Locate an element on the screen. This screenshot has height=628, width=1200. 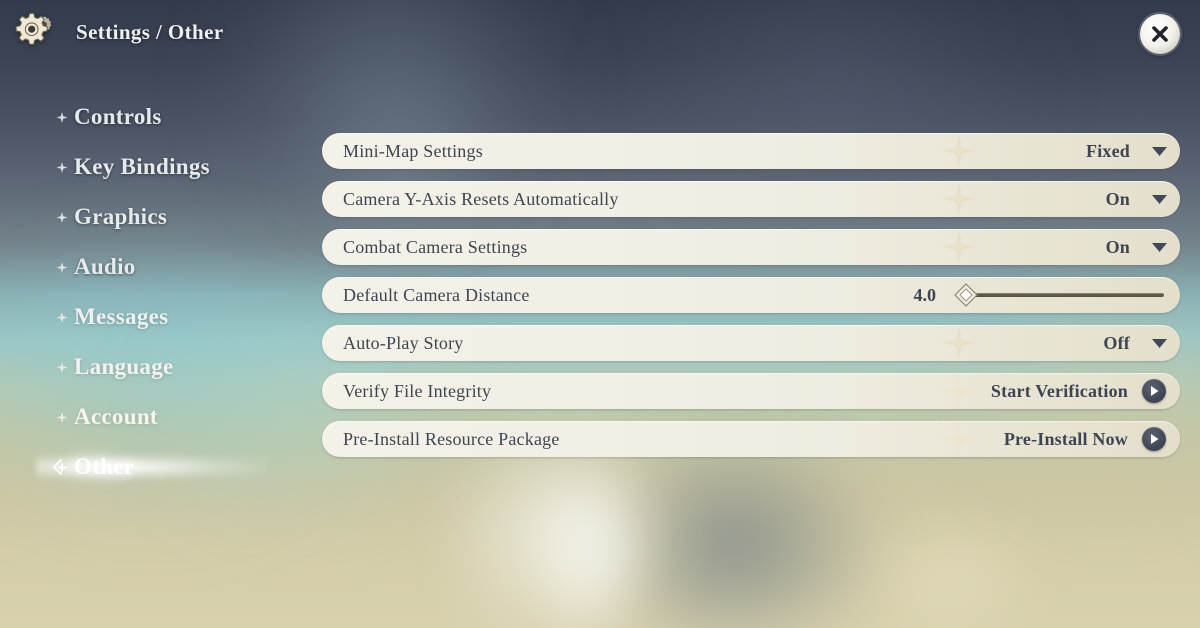
slider-value: 4.0 is located at coordinates (925, 294).